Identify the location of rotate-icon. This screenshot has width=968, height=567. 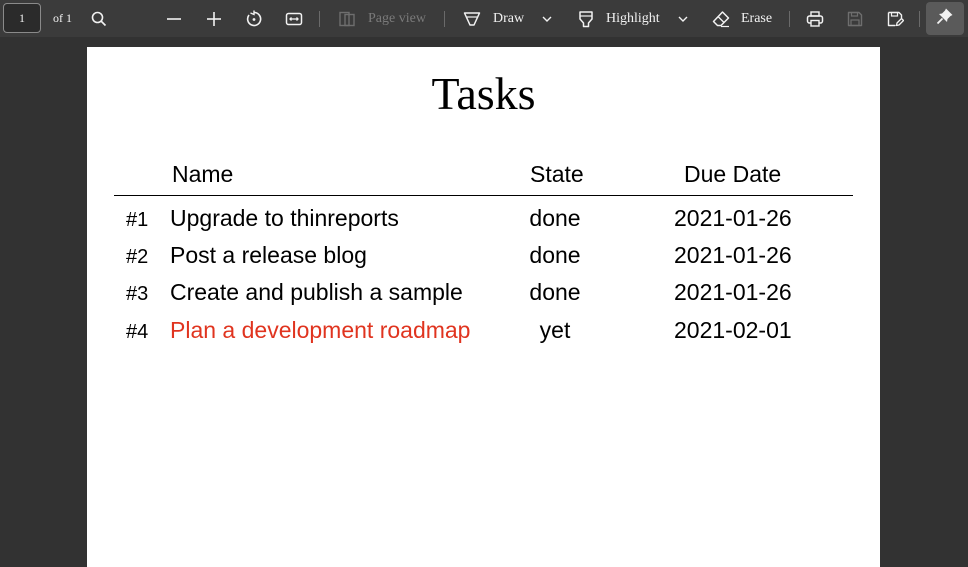
(254, 19).